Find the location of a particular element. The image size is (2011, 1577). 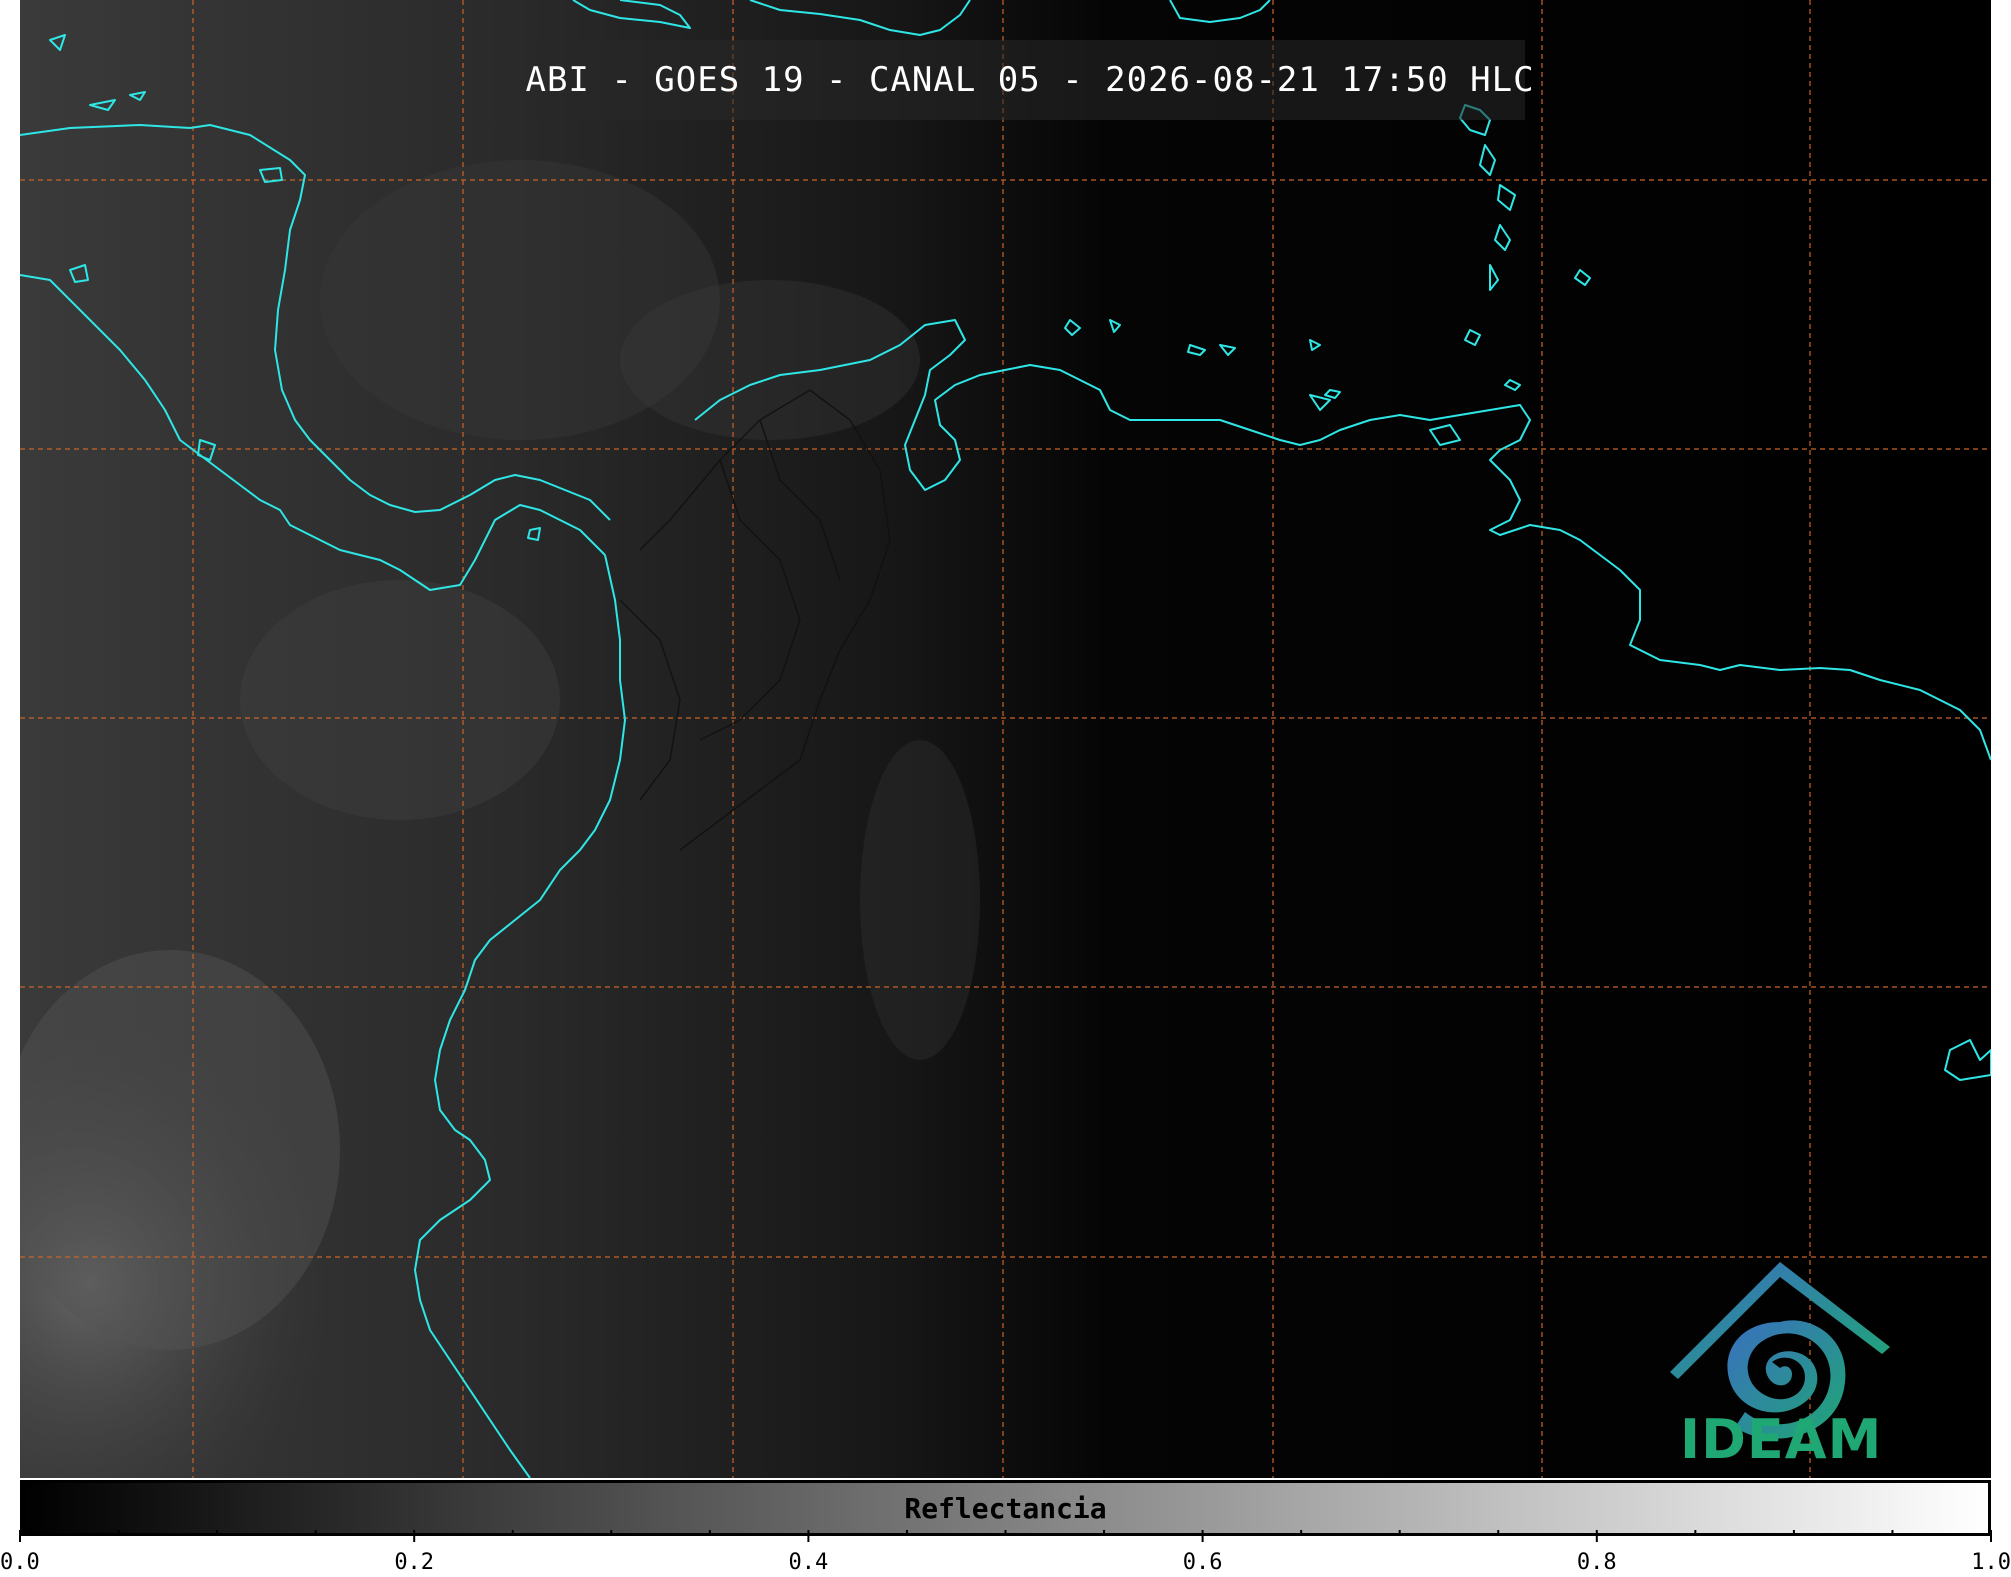

colorbar-tick-label: 0.4 is located at coordinates (809, 1562).